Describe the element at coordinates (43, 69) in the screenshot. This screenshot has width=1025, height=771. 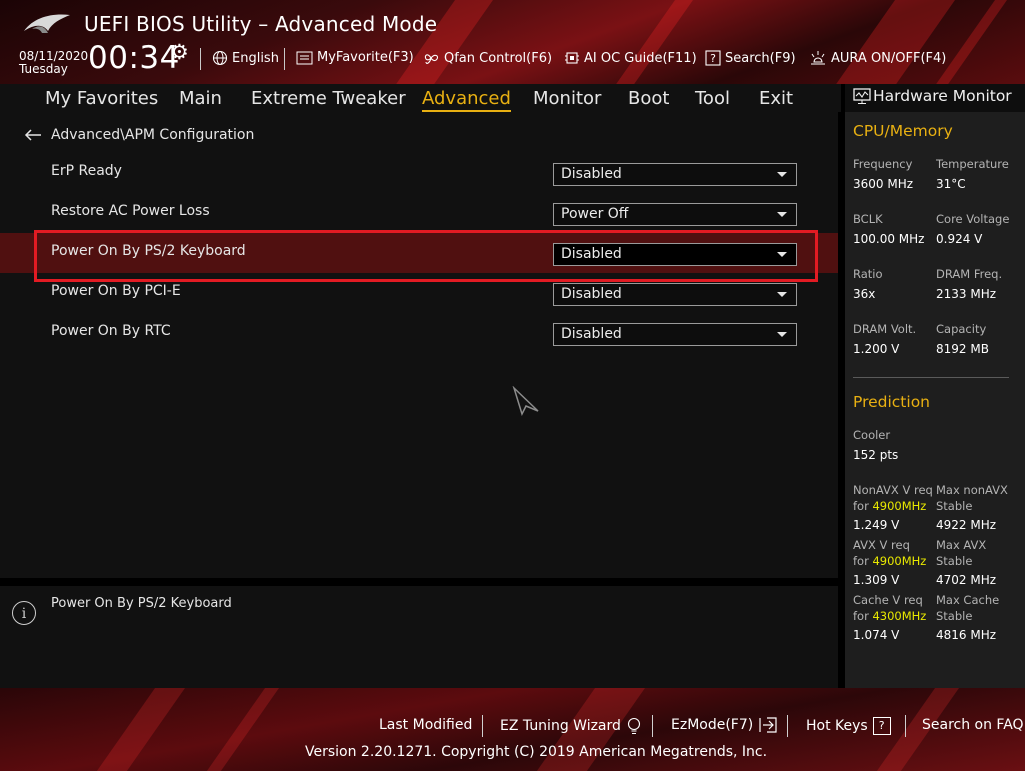
I see `day-text: Tuesday` at that location.